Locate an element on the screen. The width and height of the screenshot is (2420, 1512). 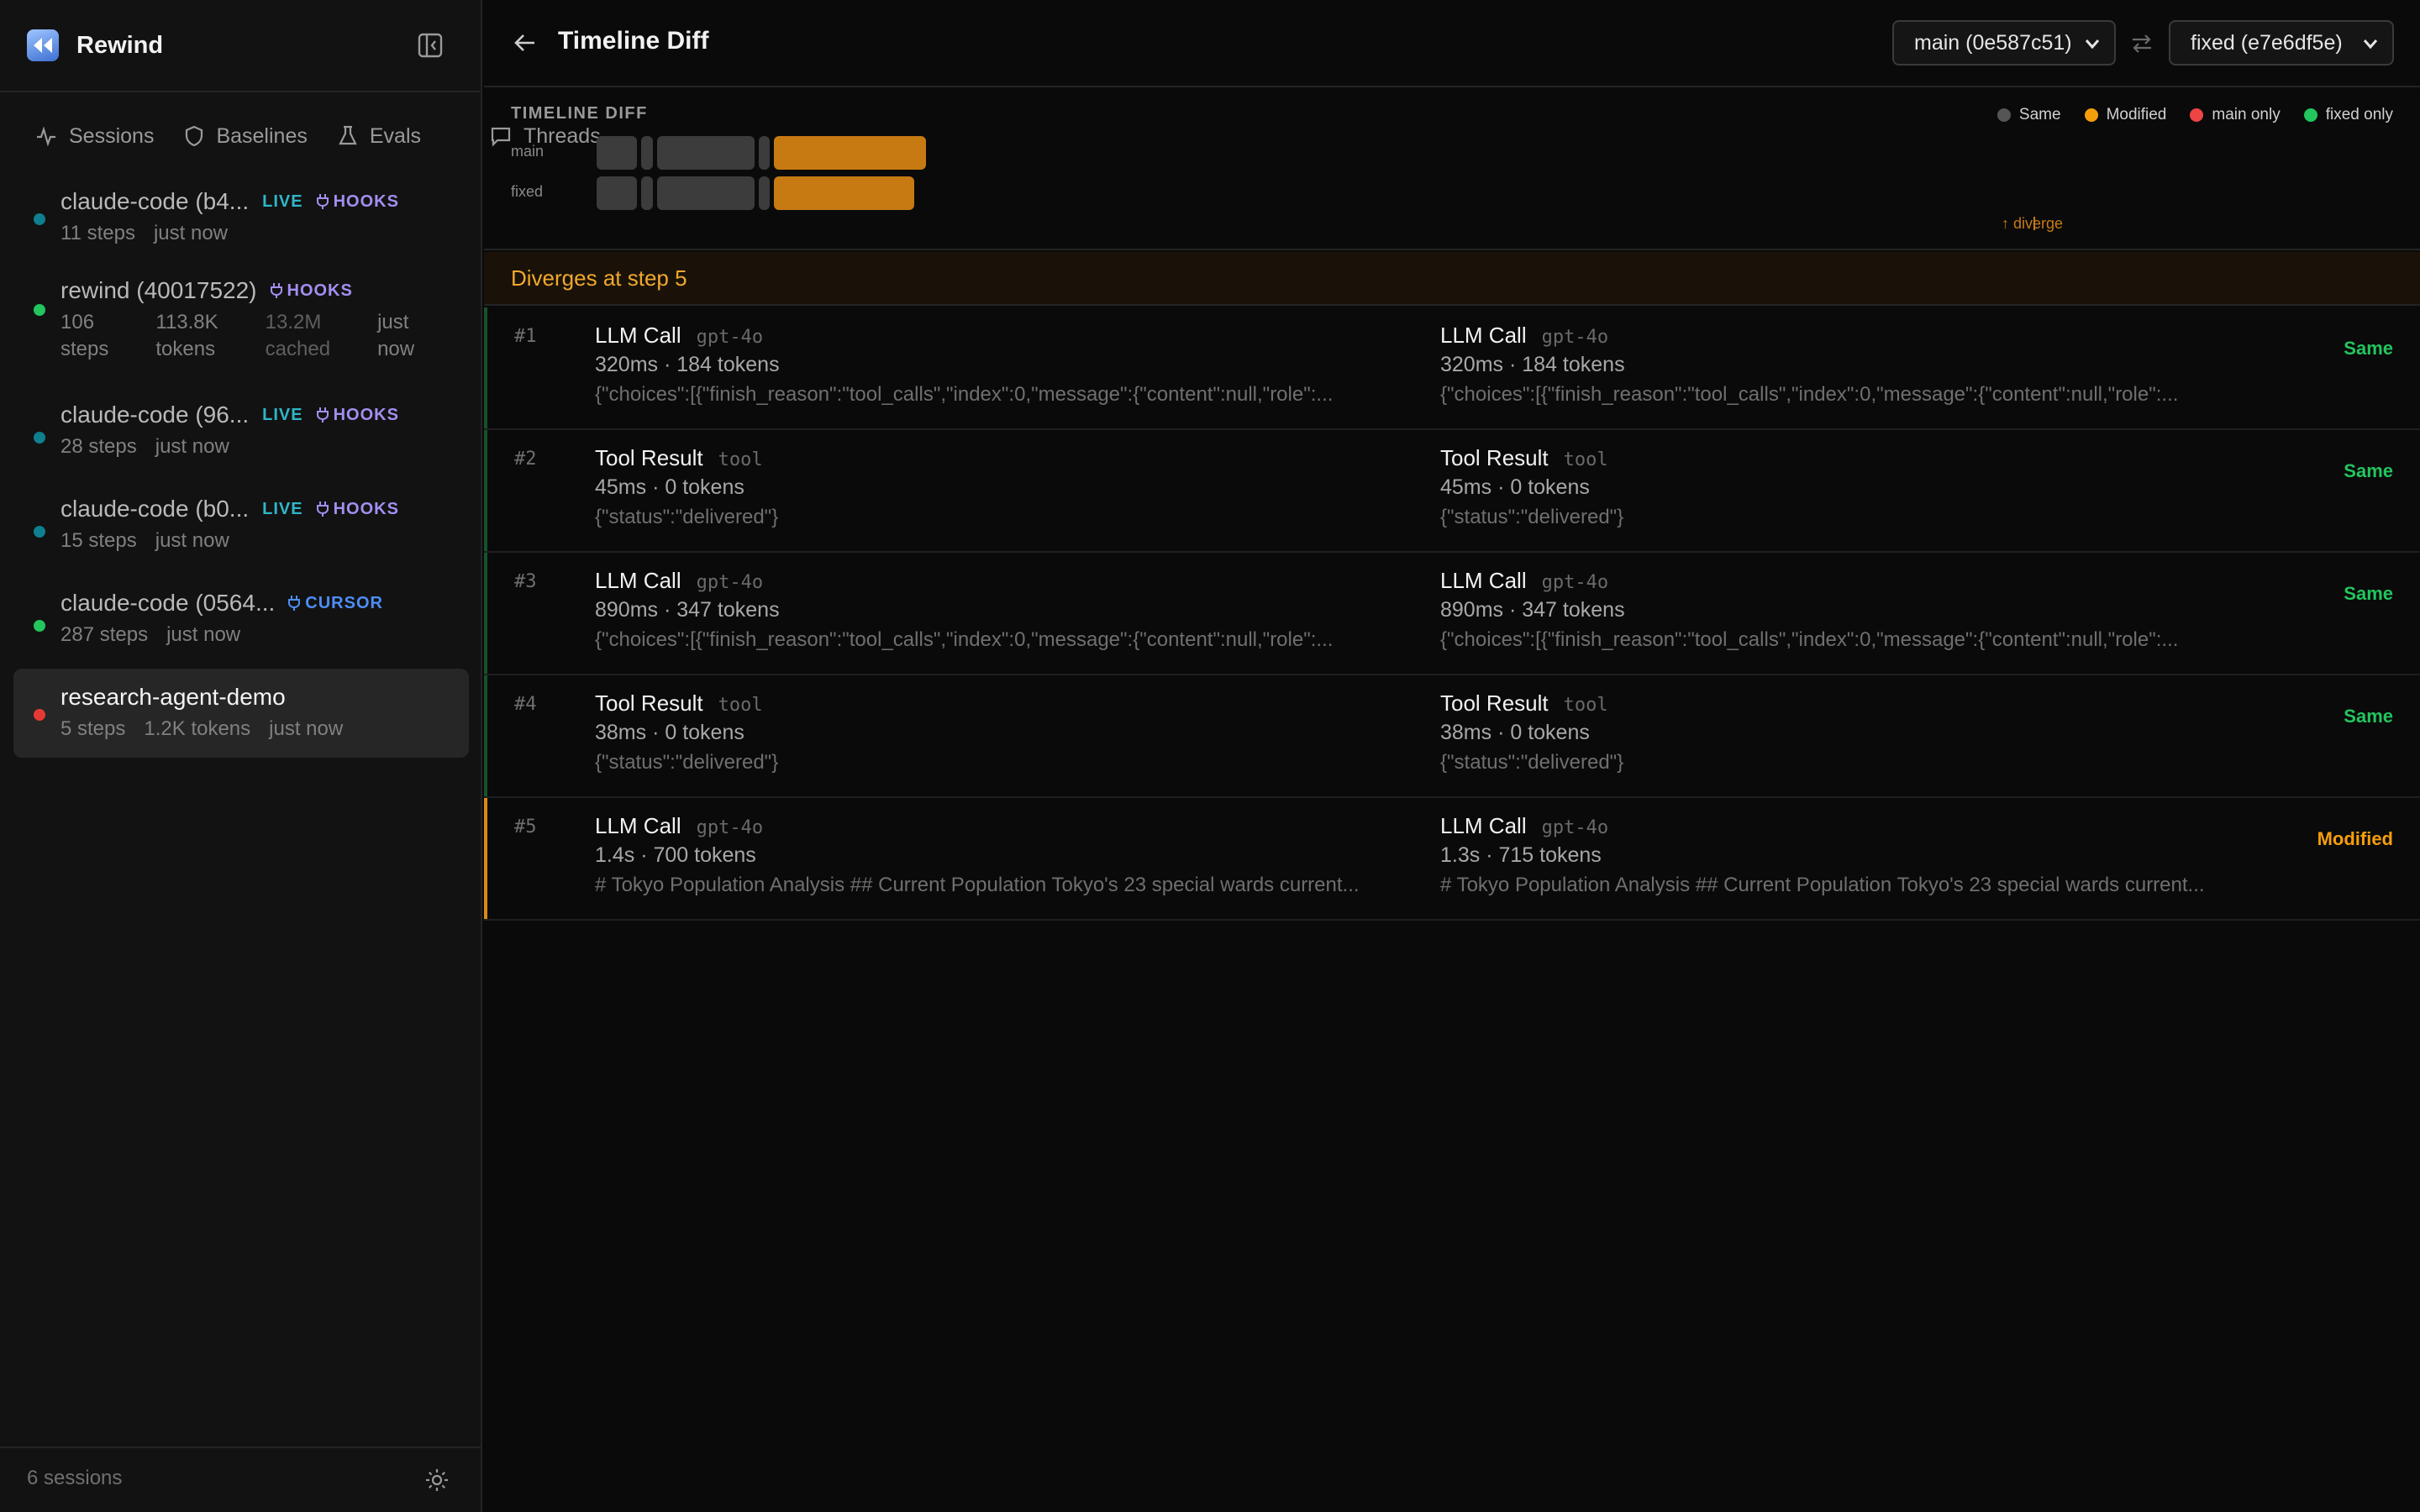
swap-icon is located at coordinates (2142, 46).